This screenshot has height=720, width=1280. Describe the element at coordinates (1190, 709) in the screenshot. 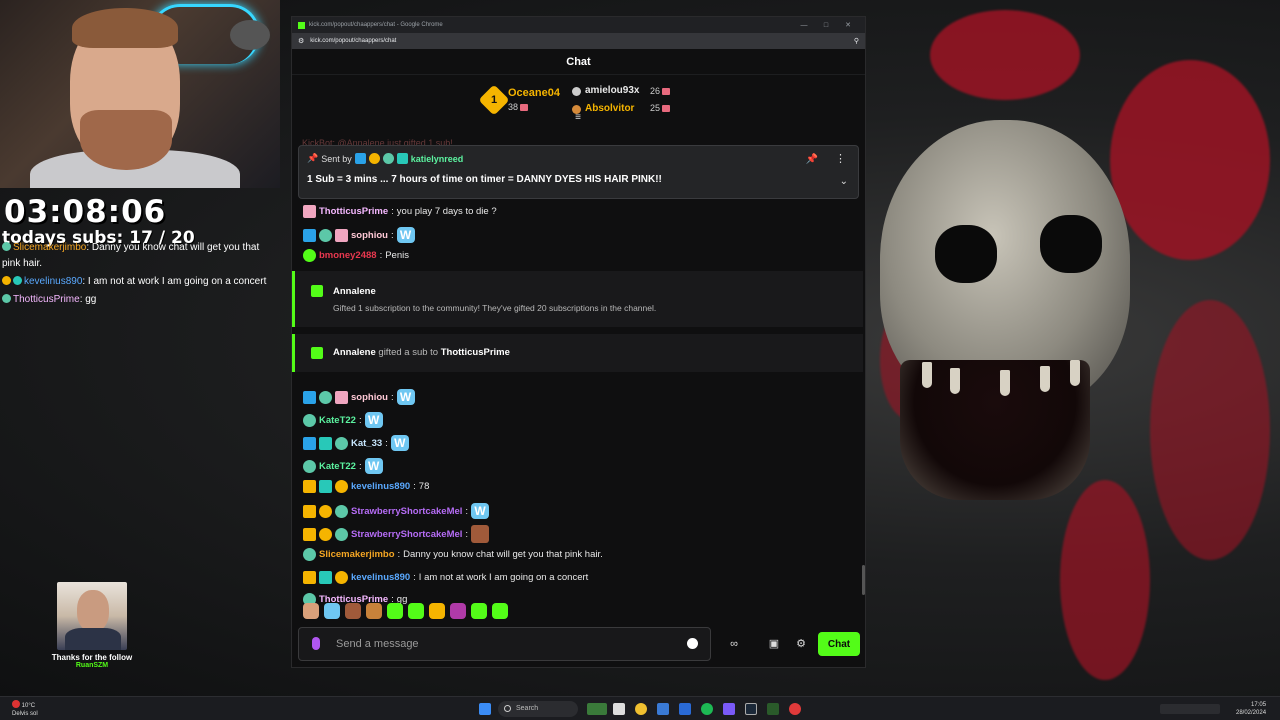

I see `system-tray` at that location.